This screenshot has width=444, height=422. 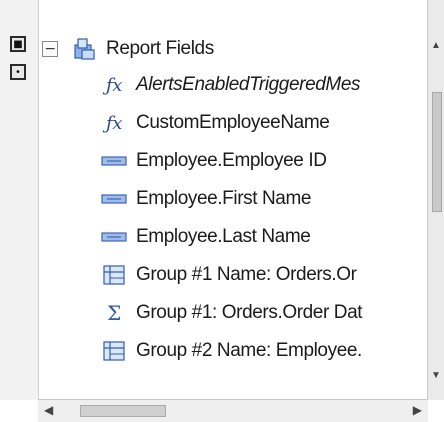 What do you see at coordinates (246, 274) in the screenshot?
I see `tree-item-label: Group #1 Name: Orders.Or` at bounding box center [246, 274].